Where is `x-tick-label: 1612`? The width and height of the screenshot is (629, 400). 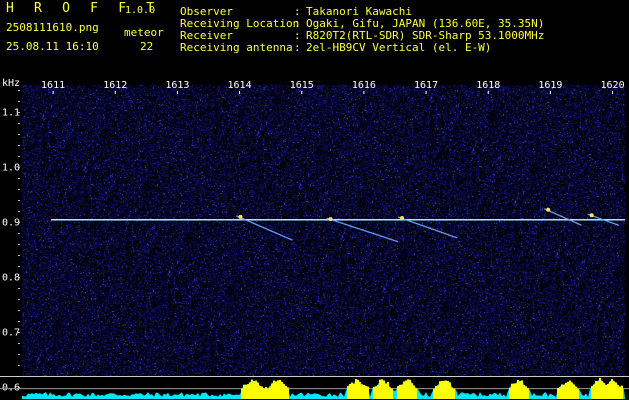
x-tick-label: 1612 is located at coordinates (115, 85).